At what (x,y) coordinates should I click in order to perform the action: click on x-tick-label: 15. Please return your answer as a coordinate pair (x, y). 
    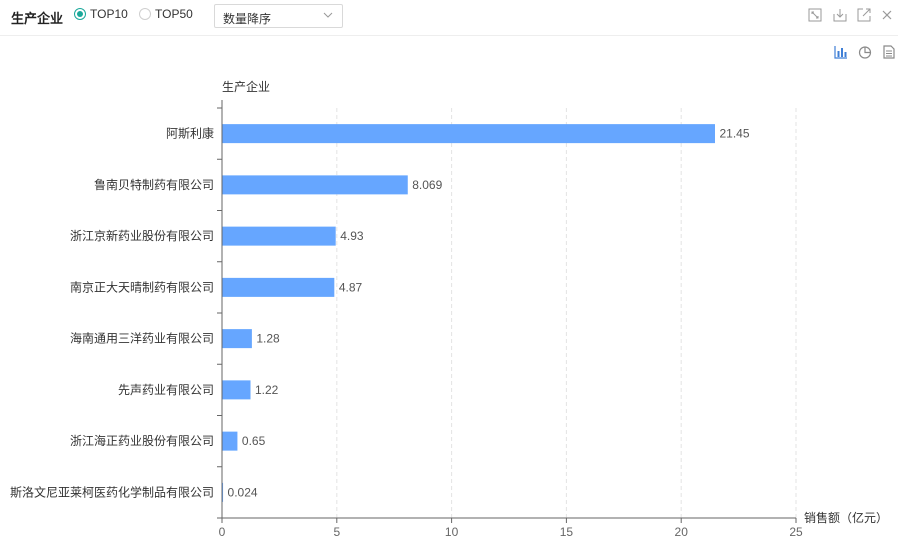
    Looking at the image, I should click on (567, 532).